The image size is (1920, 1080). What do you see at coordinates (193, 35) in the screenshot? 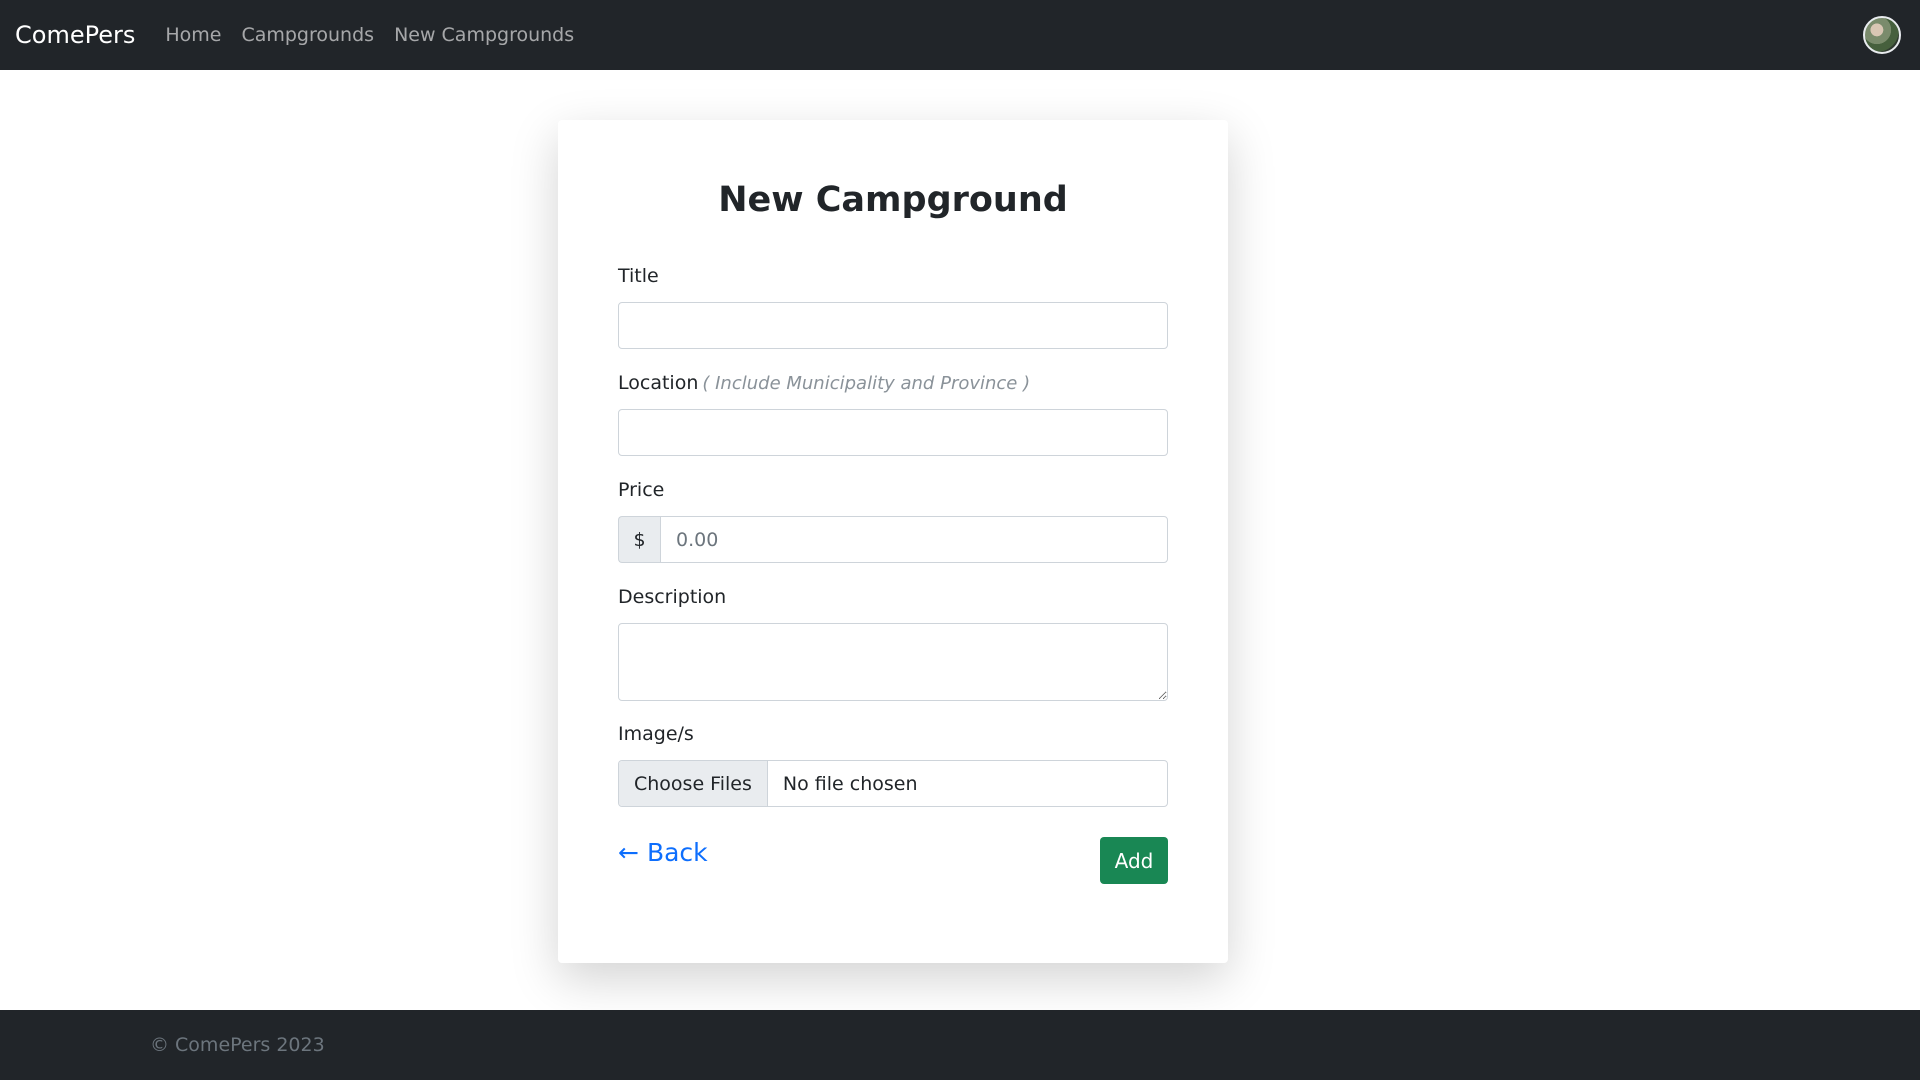
I see `nav-link-home: Home` at bounding box center [193, 35].